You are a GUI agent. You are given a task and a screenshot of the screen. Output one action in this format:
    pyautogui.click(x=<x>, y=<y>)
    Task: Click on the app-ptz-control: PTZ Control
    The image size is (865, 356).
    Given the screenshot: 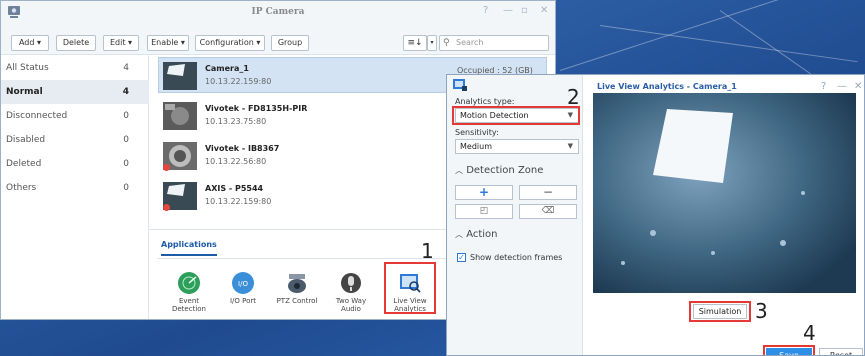 What is the action you would take?
    pyautogui.click(x=297, y=288)
    